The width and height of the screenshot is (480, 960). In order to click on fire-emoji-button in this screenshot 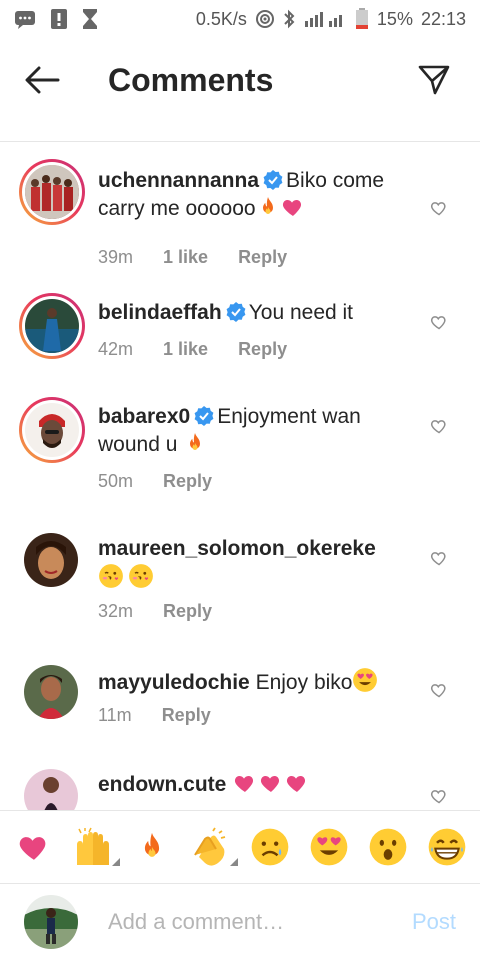, I will do `click(152, 847)`.